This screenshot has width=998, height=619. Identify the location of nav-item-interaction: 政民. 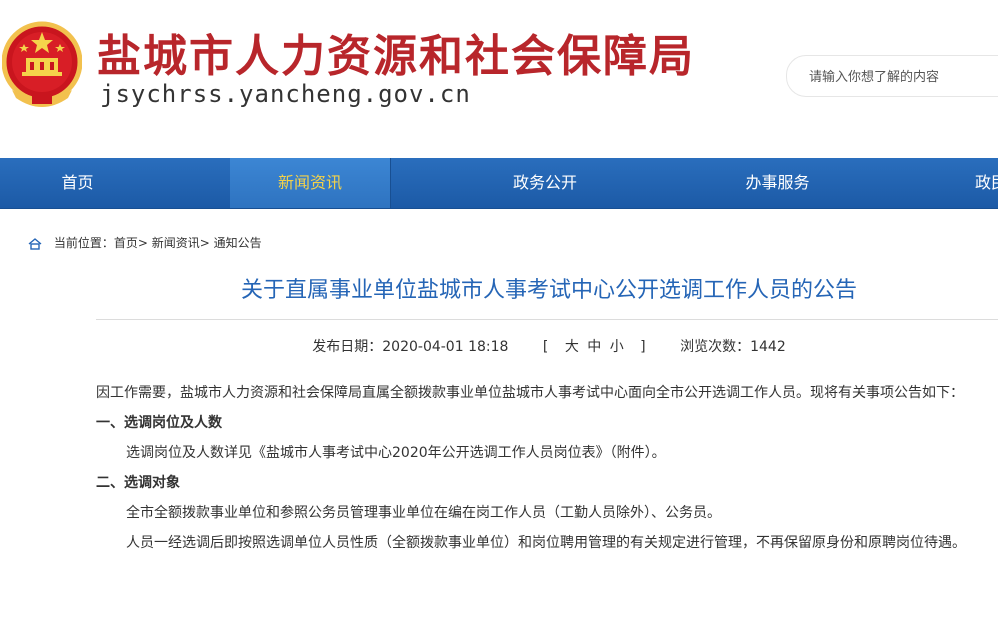
(986, 183).